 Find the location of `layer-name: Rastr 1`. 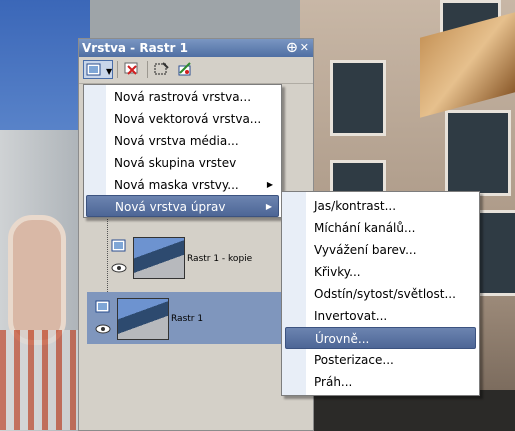

layer-name: Rastr 1 is located at coordinates (187, 319).